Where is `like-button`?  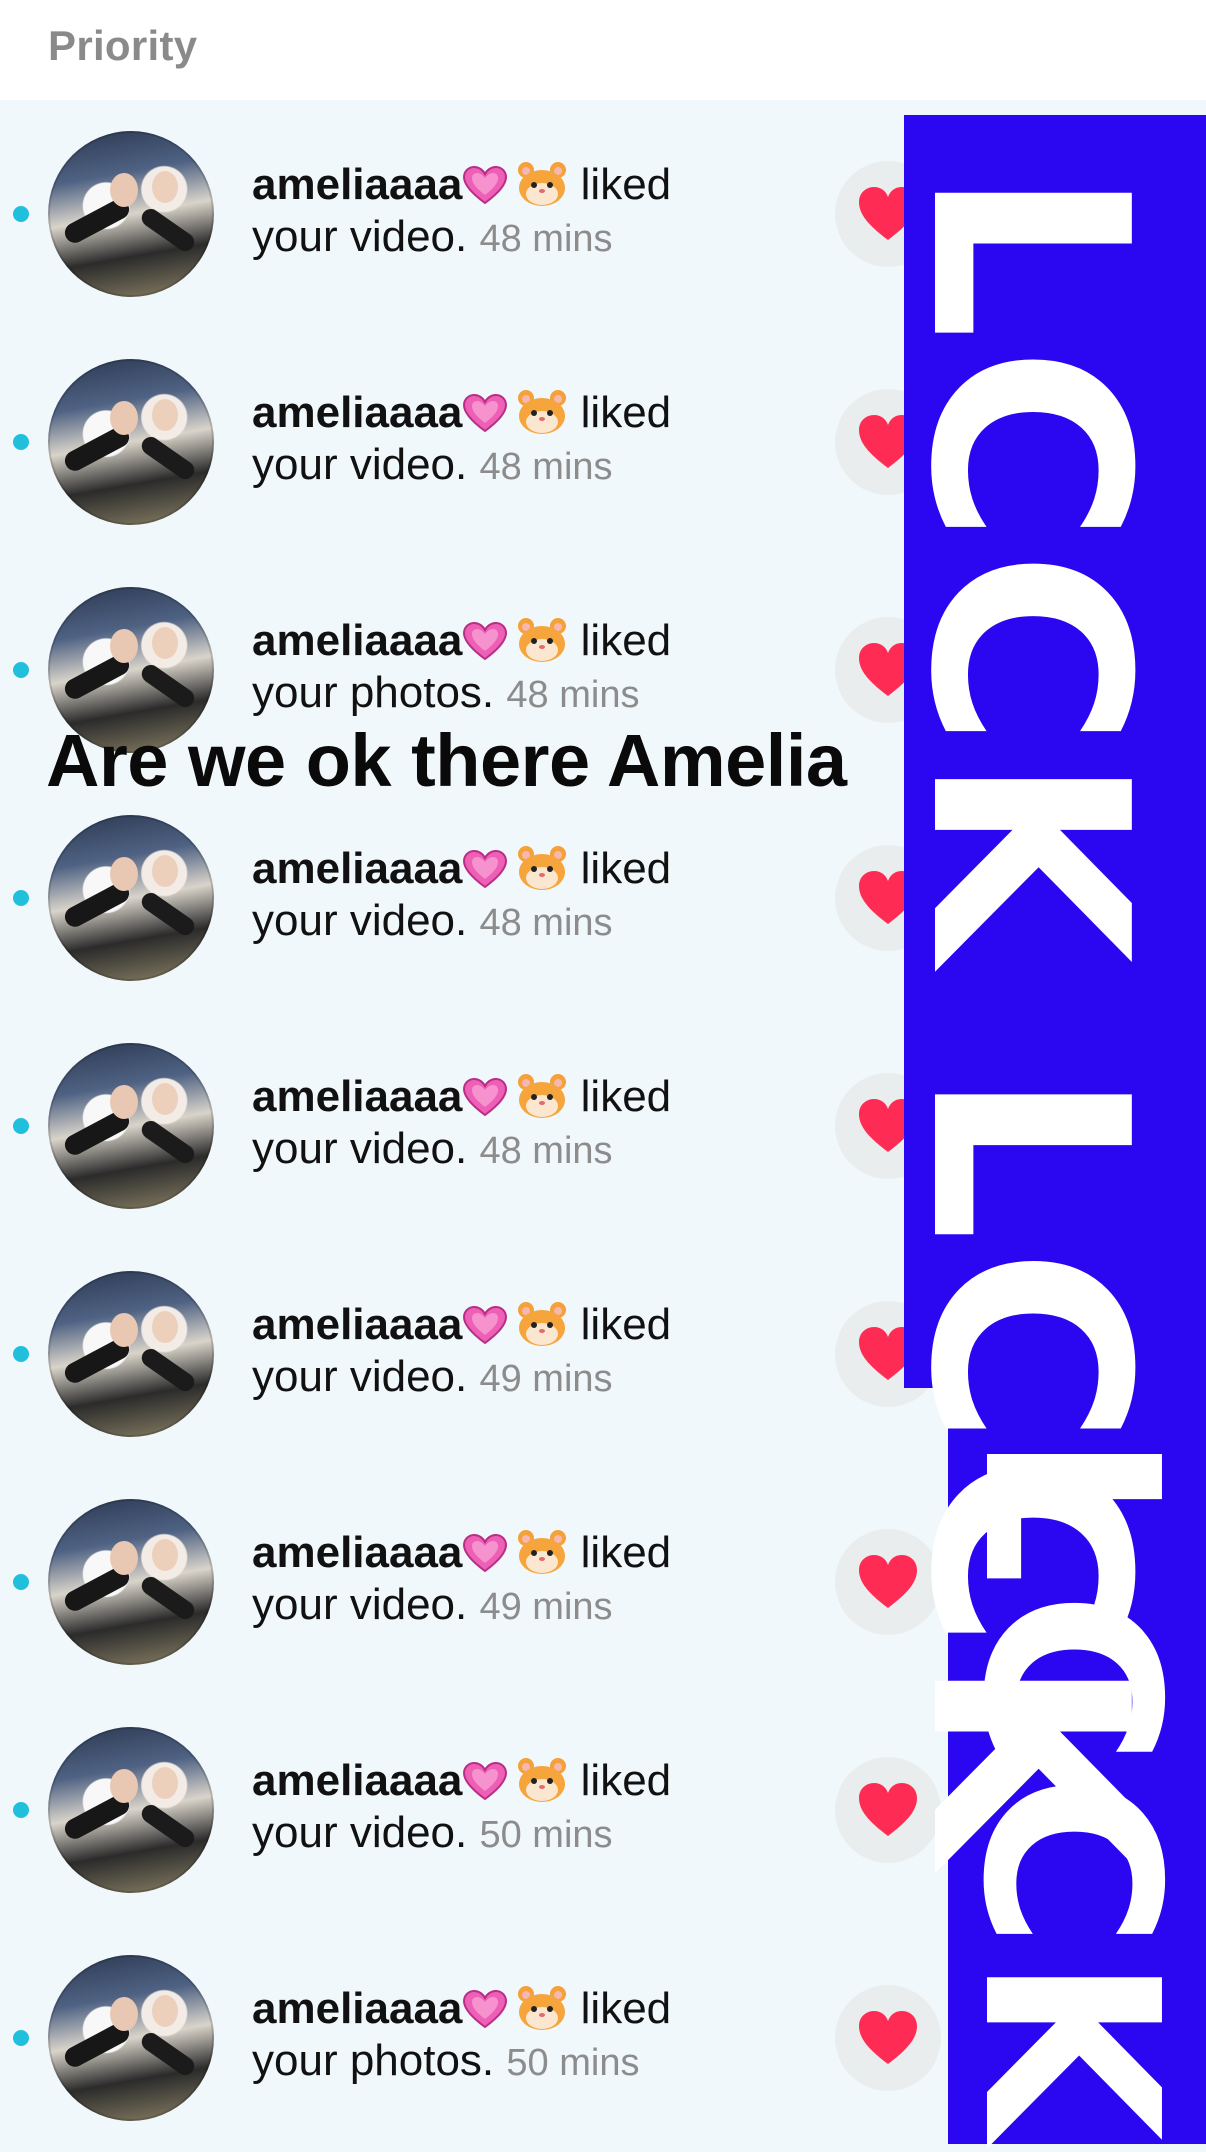 like-button is located at coordinates (888, 2038).